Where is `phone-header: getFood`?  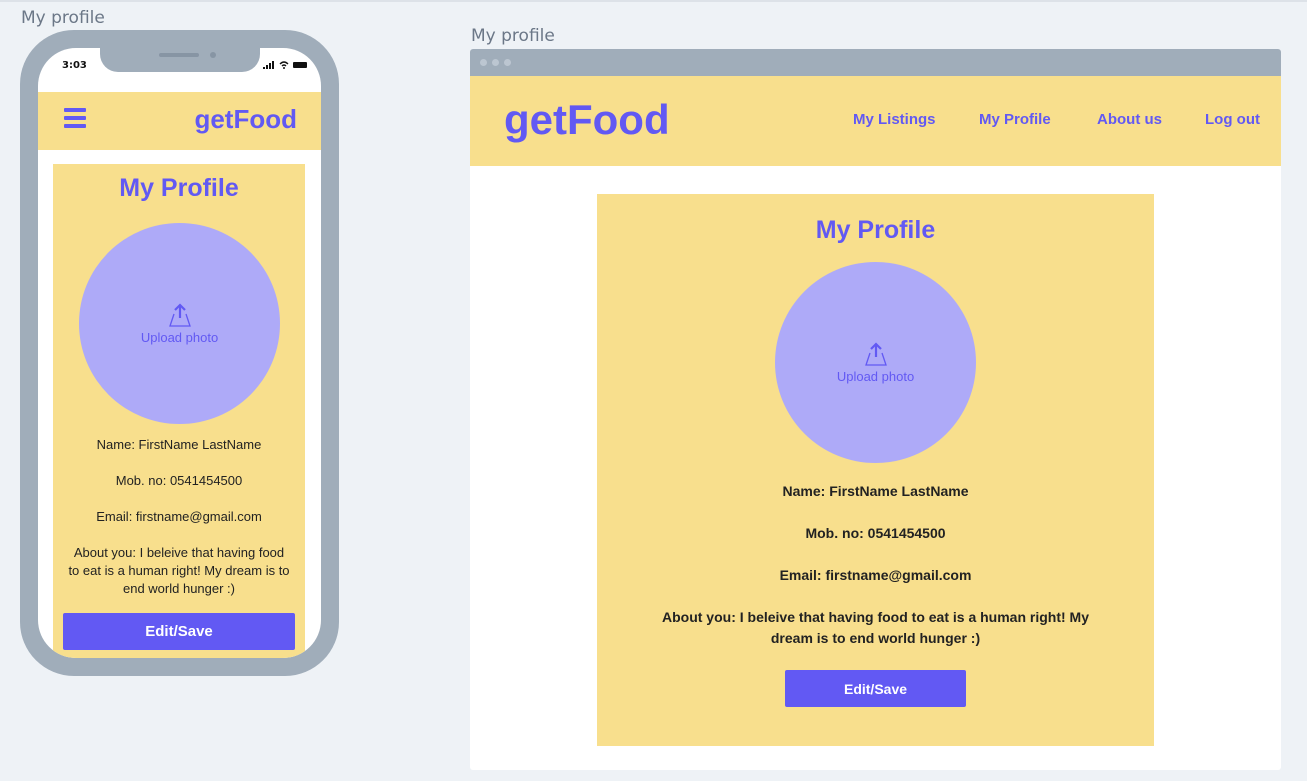 phone-header: getFood is located at coordinates (179, 121).